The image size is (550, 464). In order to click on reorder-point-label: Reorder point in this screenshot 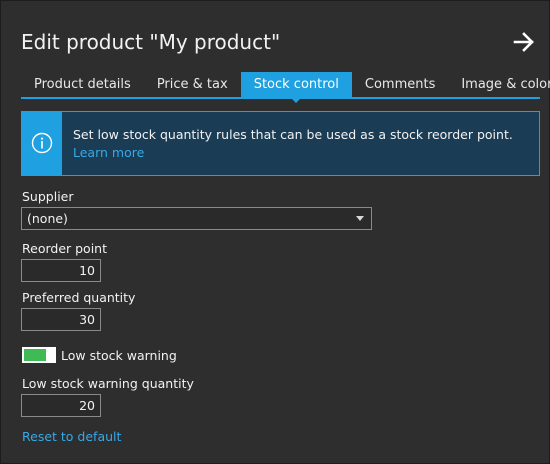, I will do `click(64, 248)`.